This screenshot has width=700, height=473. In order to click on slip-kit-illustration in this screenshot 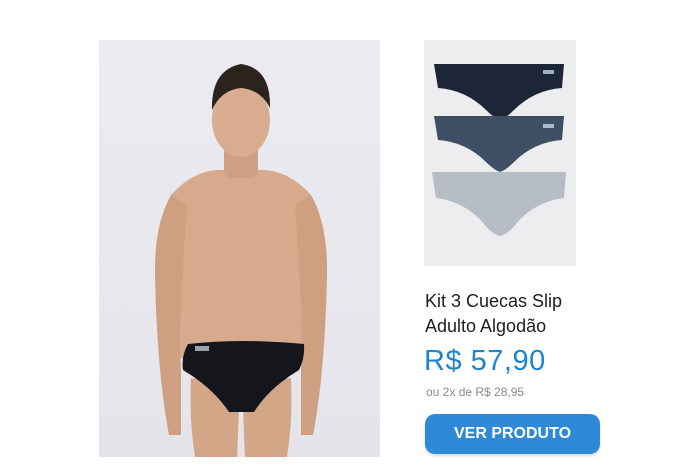, I will do `click(499, 150)`.